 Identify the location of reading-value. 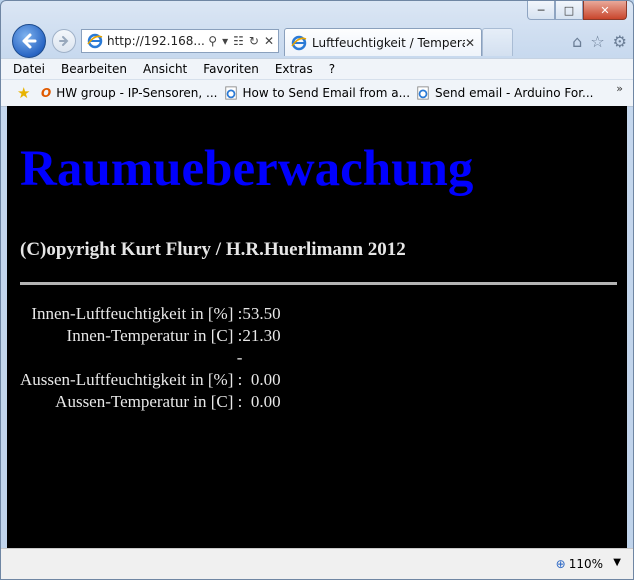
(261, 358).